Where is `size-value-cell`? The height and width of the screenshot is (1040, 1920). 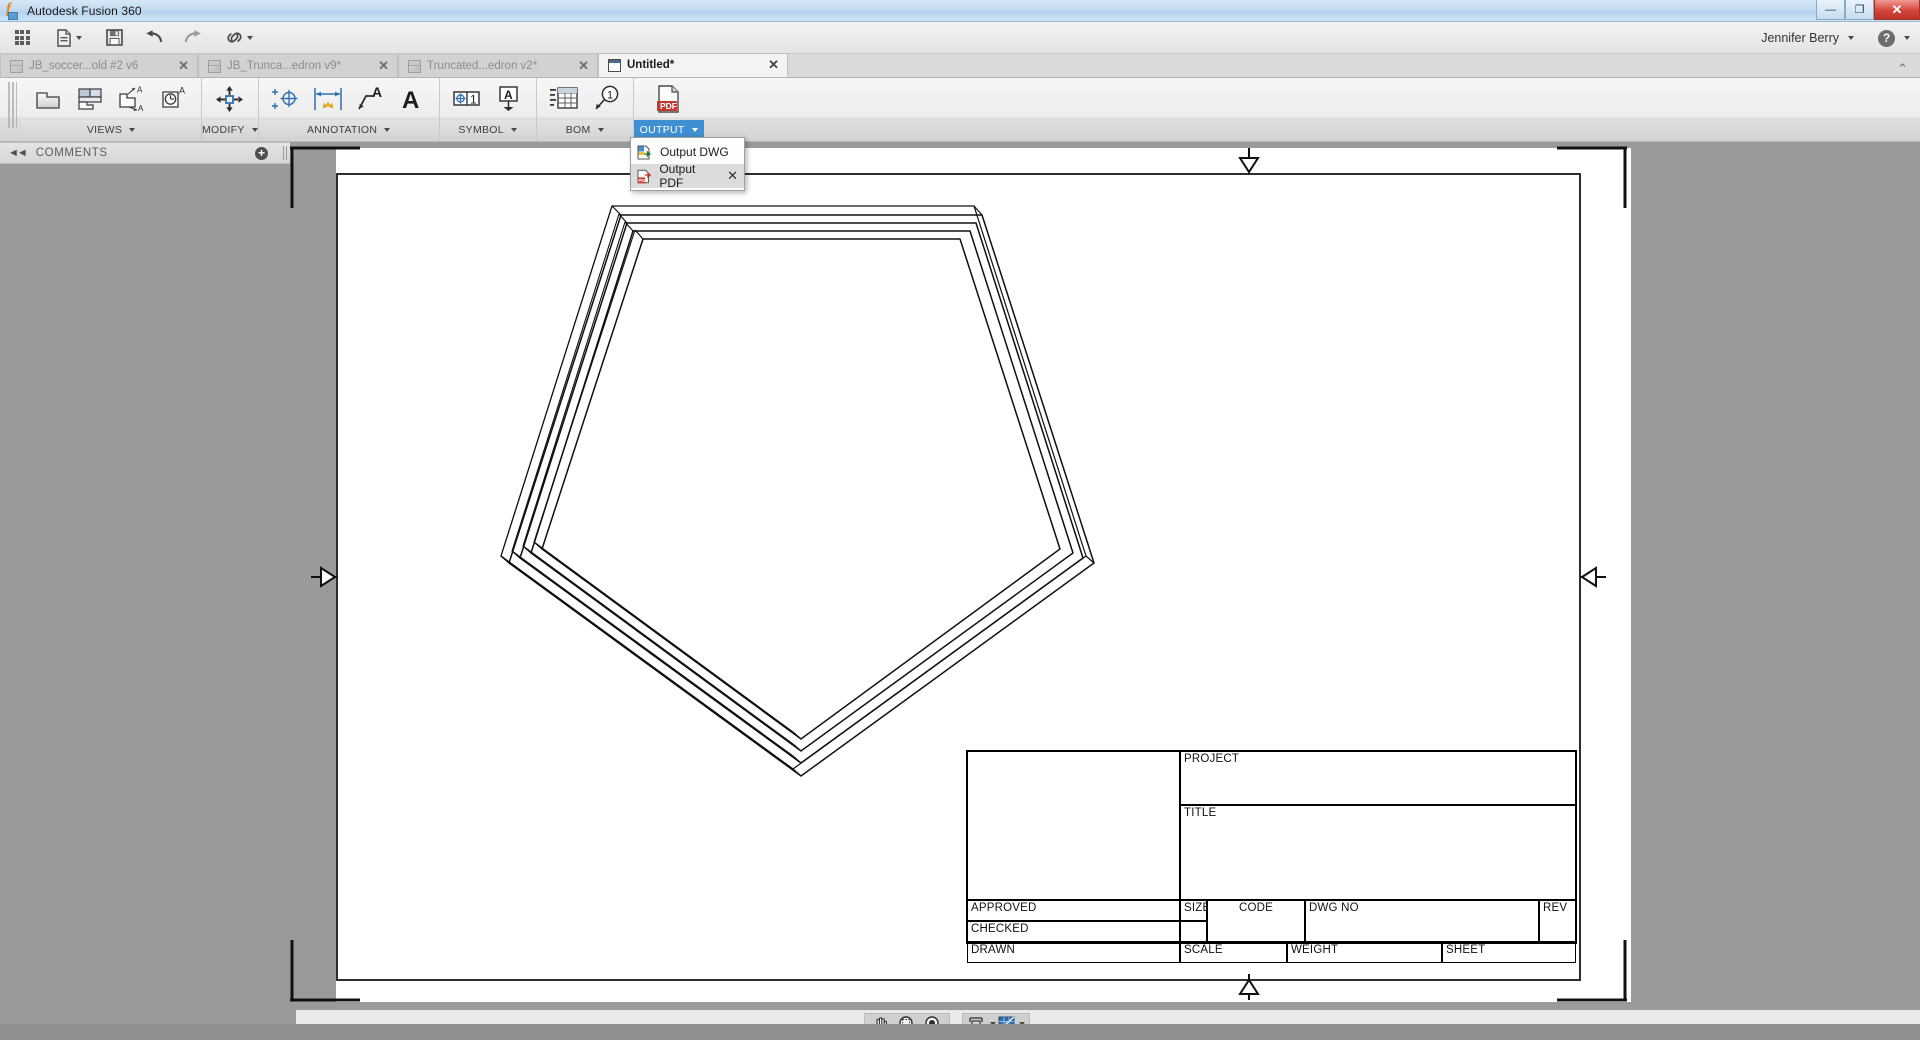 size-value-cell is located at coordinates (1193, 931).